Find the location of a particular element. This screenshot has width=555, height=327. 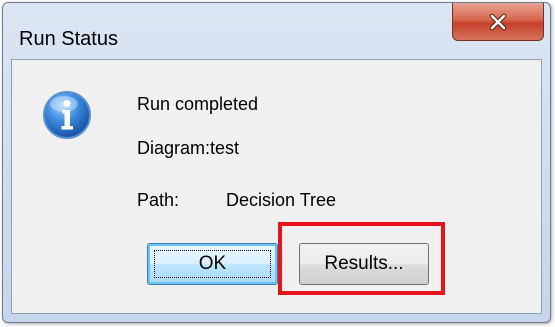

status-message: Run completed is located at coordinates (198, 104).